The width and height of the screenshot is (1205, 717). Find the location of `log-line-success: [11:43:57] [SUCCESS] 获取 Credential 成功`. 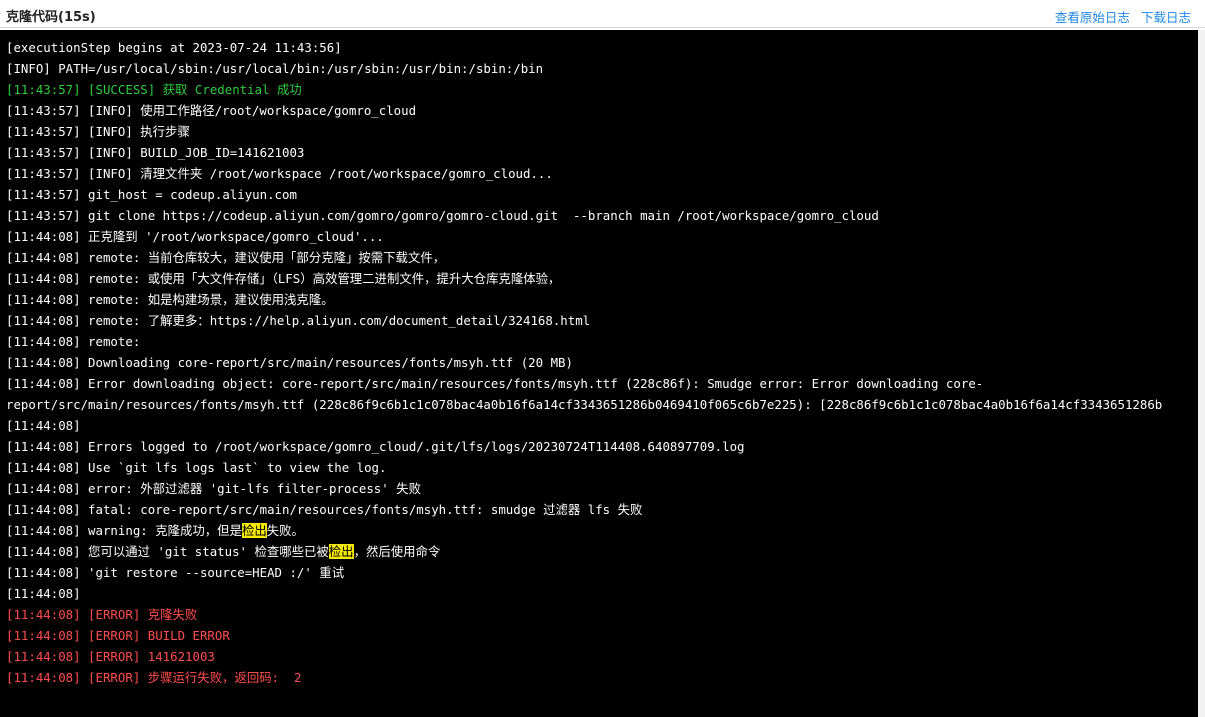

log-line-success: [11:43:57] [SUCCESS] 获取 Credential 成功 is located at coordinates (154, 89).